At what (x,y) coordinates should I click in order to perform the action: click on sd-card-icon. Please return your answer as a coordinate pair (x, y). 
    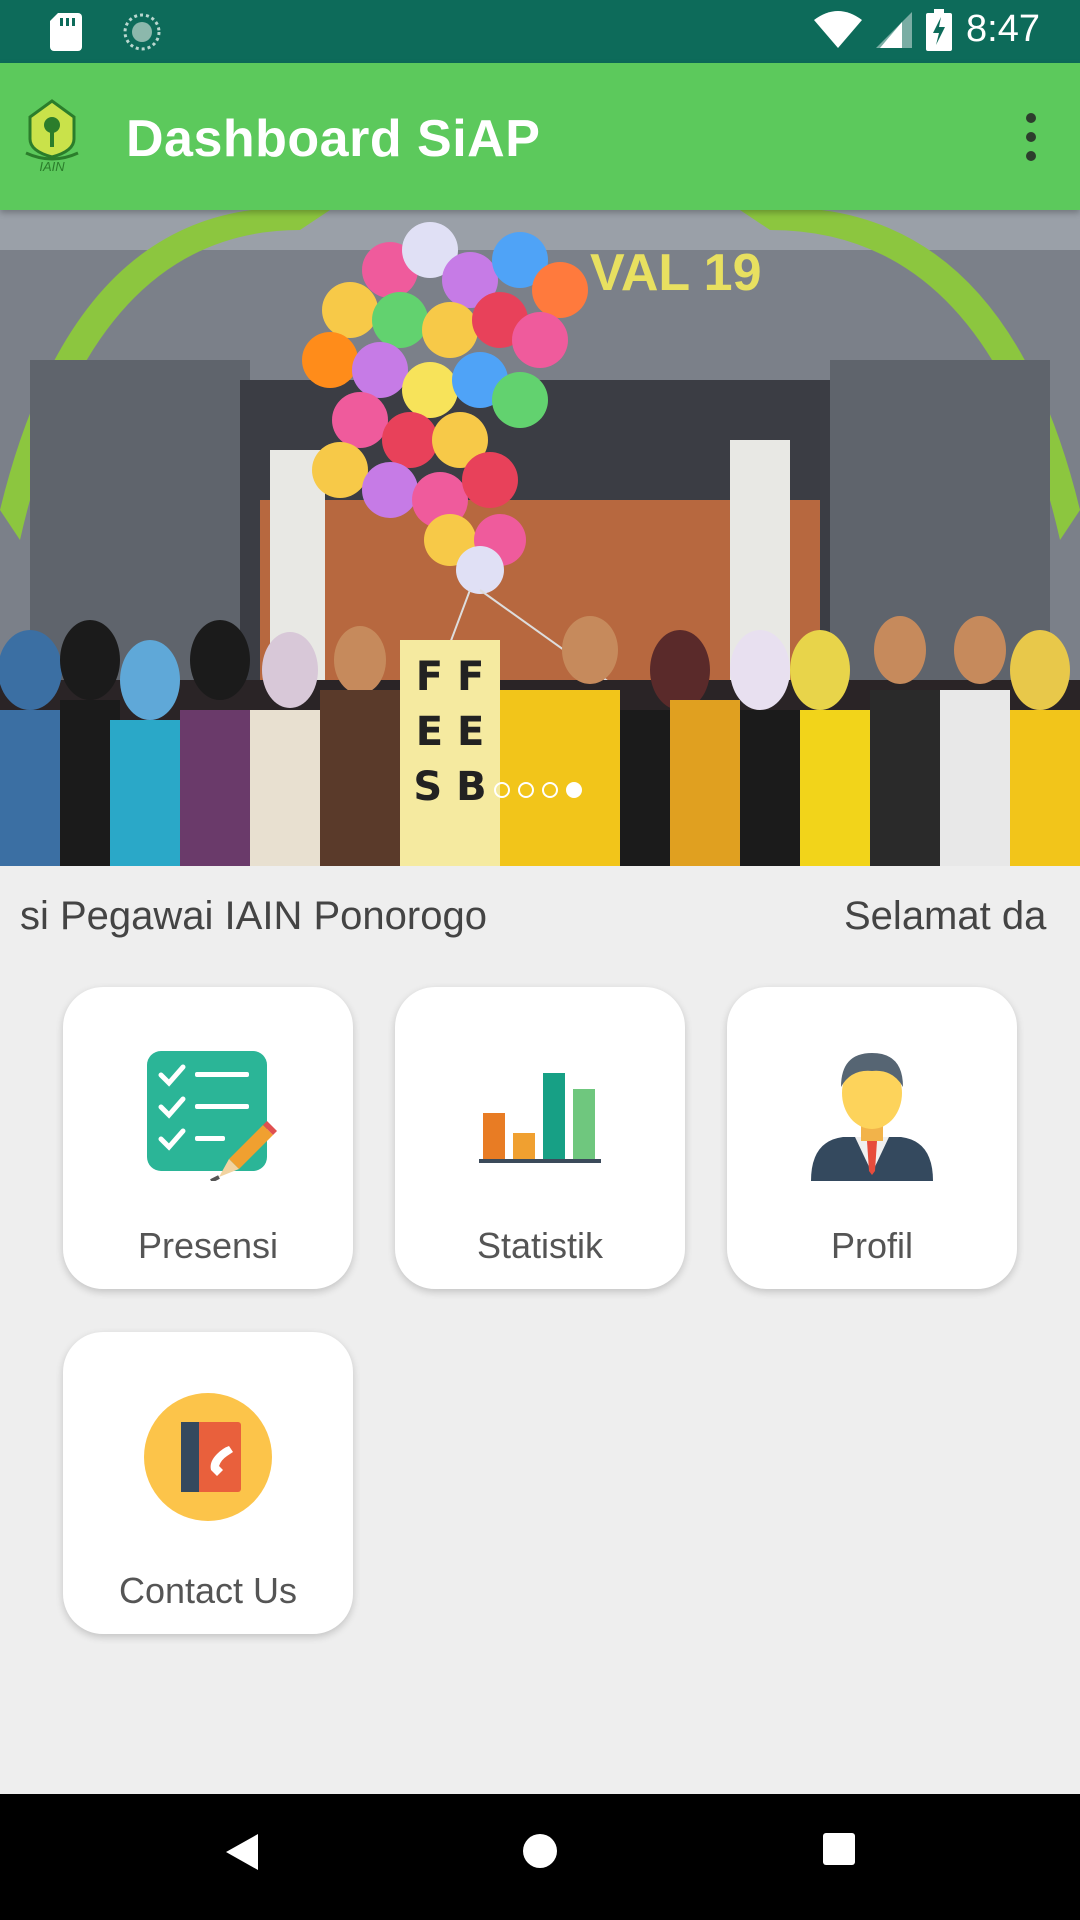
    Looking at the image, I should click on (66, 32).